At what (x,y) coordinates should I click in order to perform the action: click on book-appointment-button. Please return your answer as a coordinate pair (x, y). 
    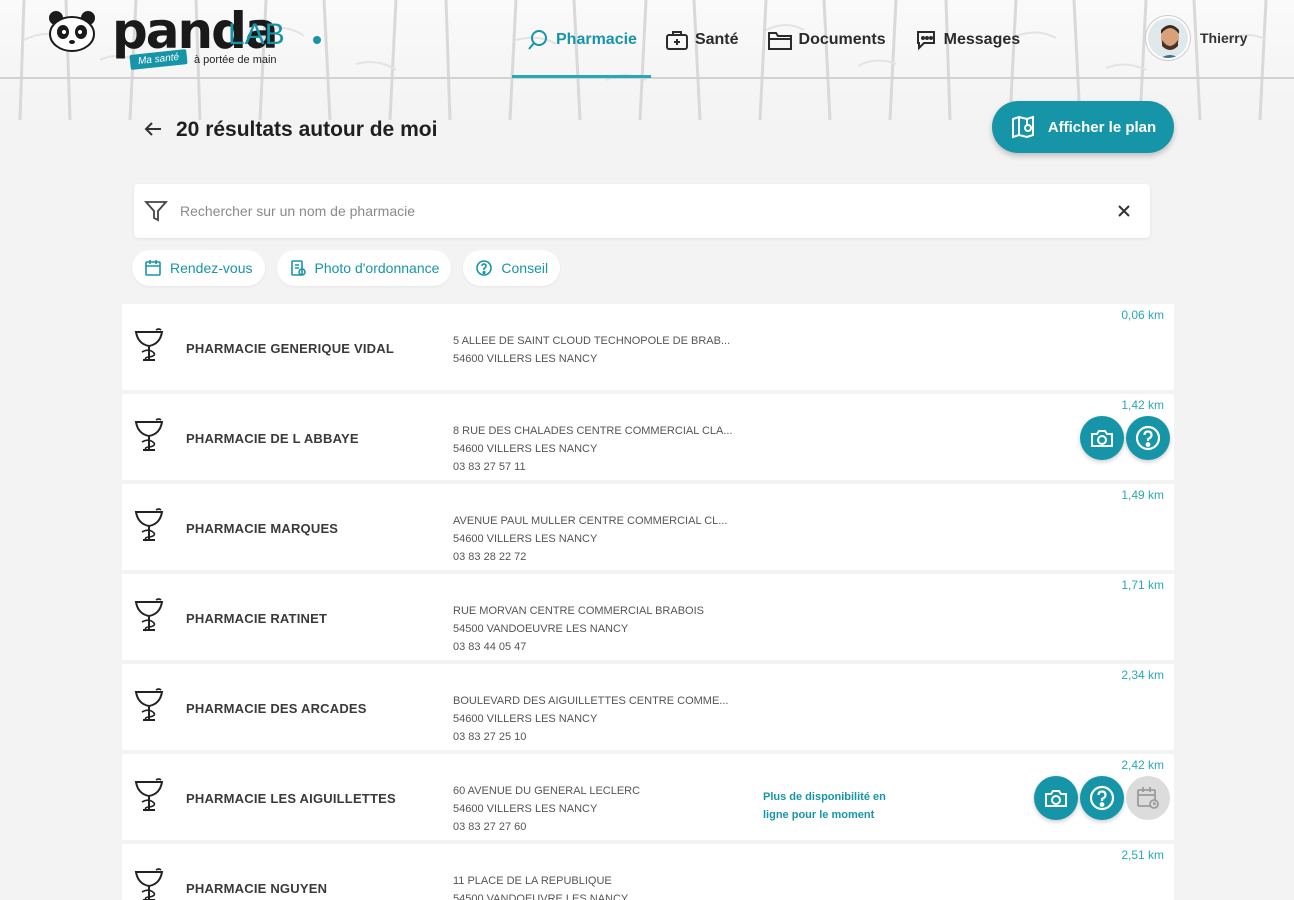
    Looking at the image, I should click on (1148, 798).